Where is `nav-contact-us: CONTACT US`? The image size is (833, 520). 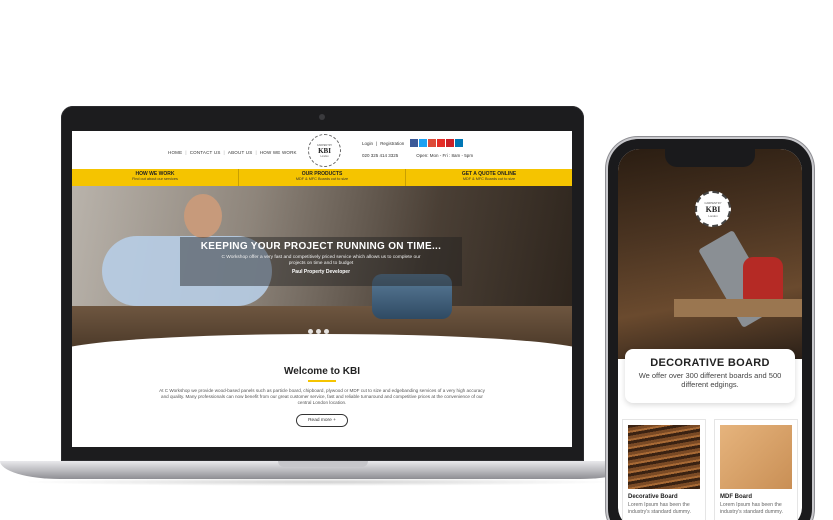
nav-contact-us: CONTACT US is located at coordinates (205, 152).